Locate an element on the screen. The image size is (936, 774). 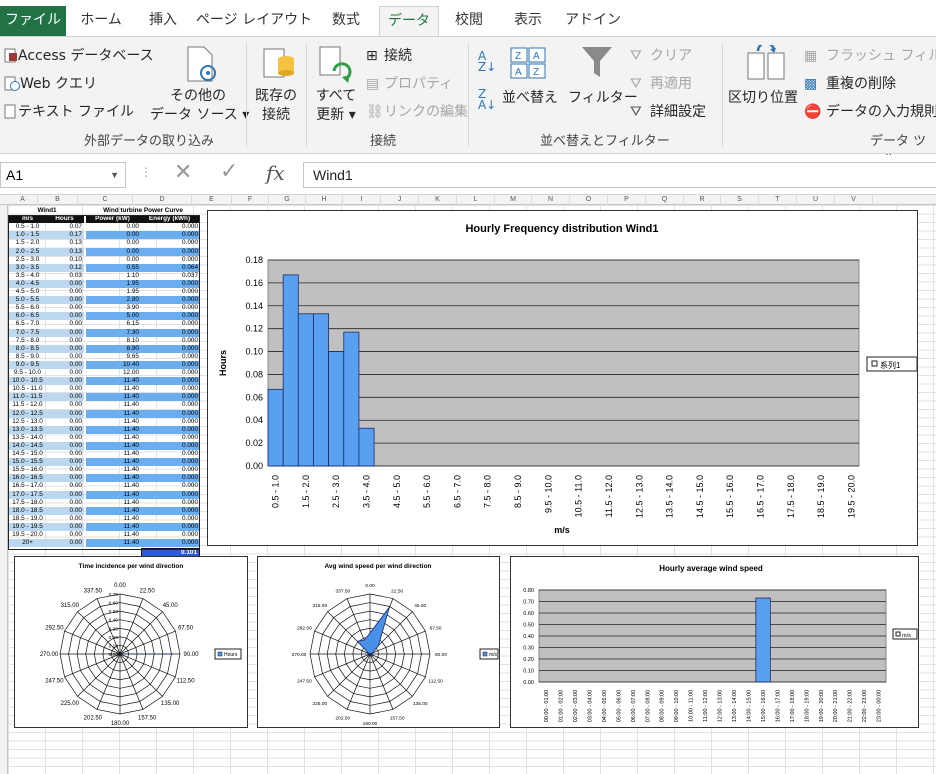
access-db-button: Access データベース is located at coordinates (79, 55).